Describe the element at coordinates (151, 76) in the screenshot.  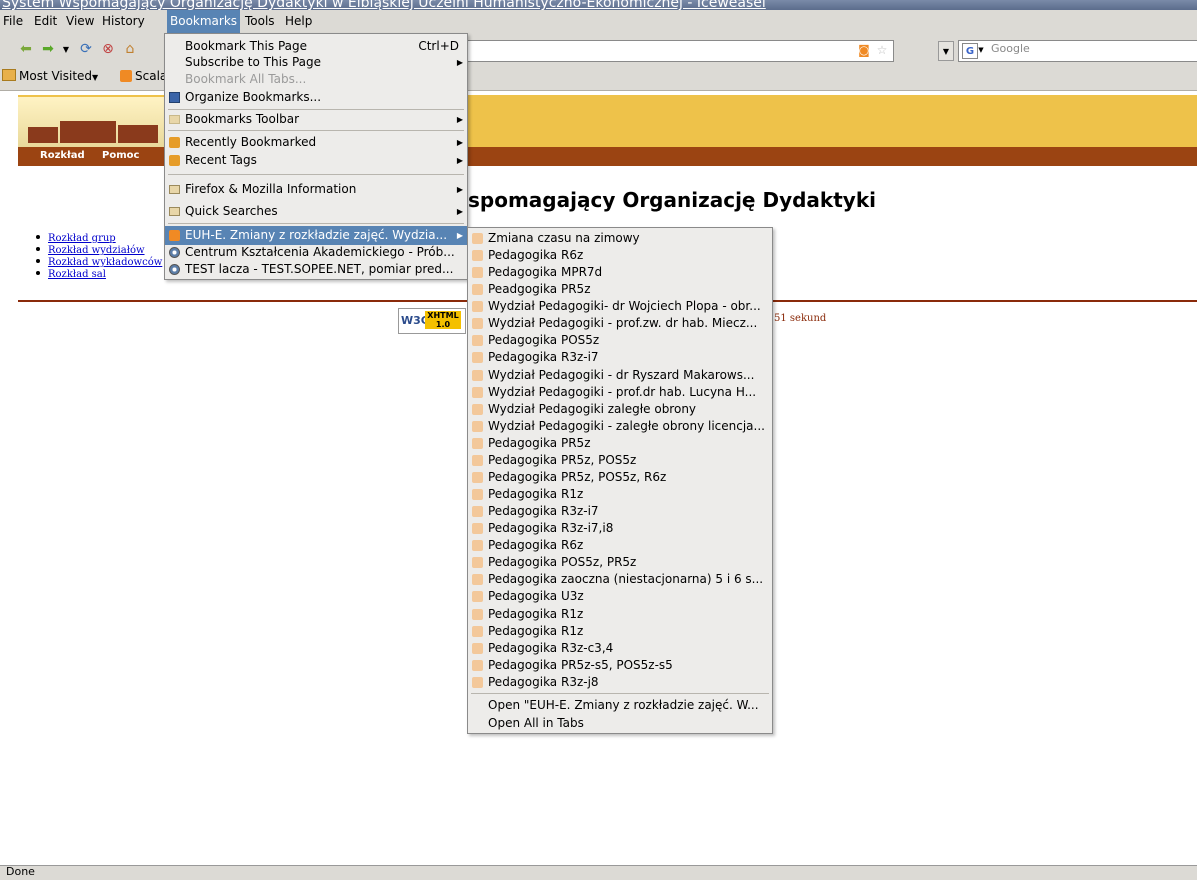
I see `bookmark-scala-label: Scala` at that location.